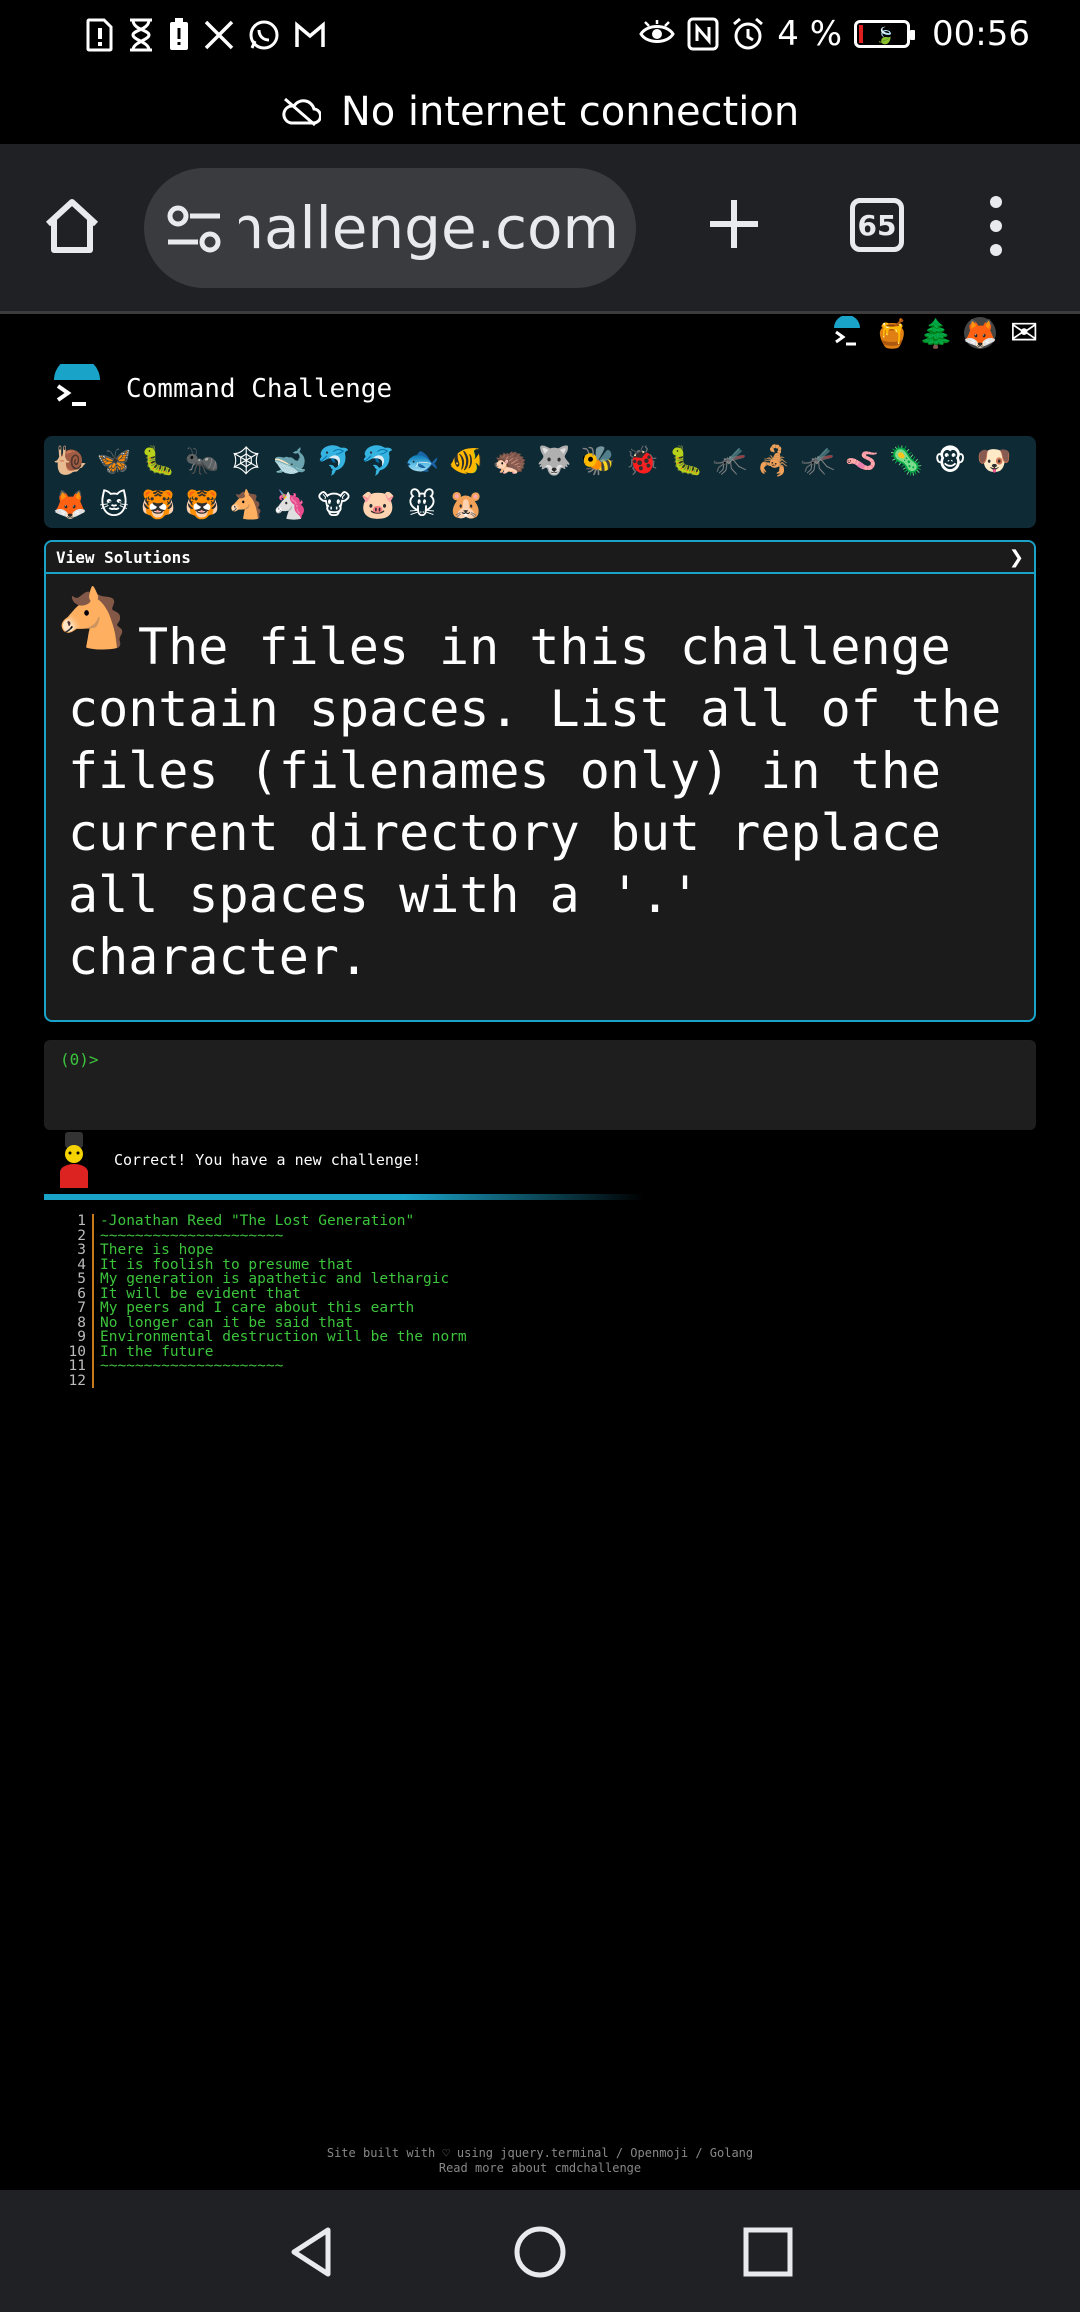 The height and width of the screenshot is (2312, 1080). I want to click on site-header: Command Challenge, so click(222, 389).